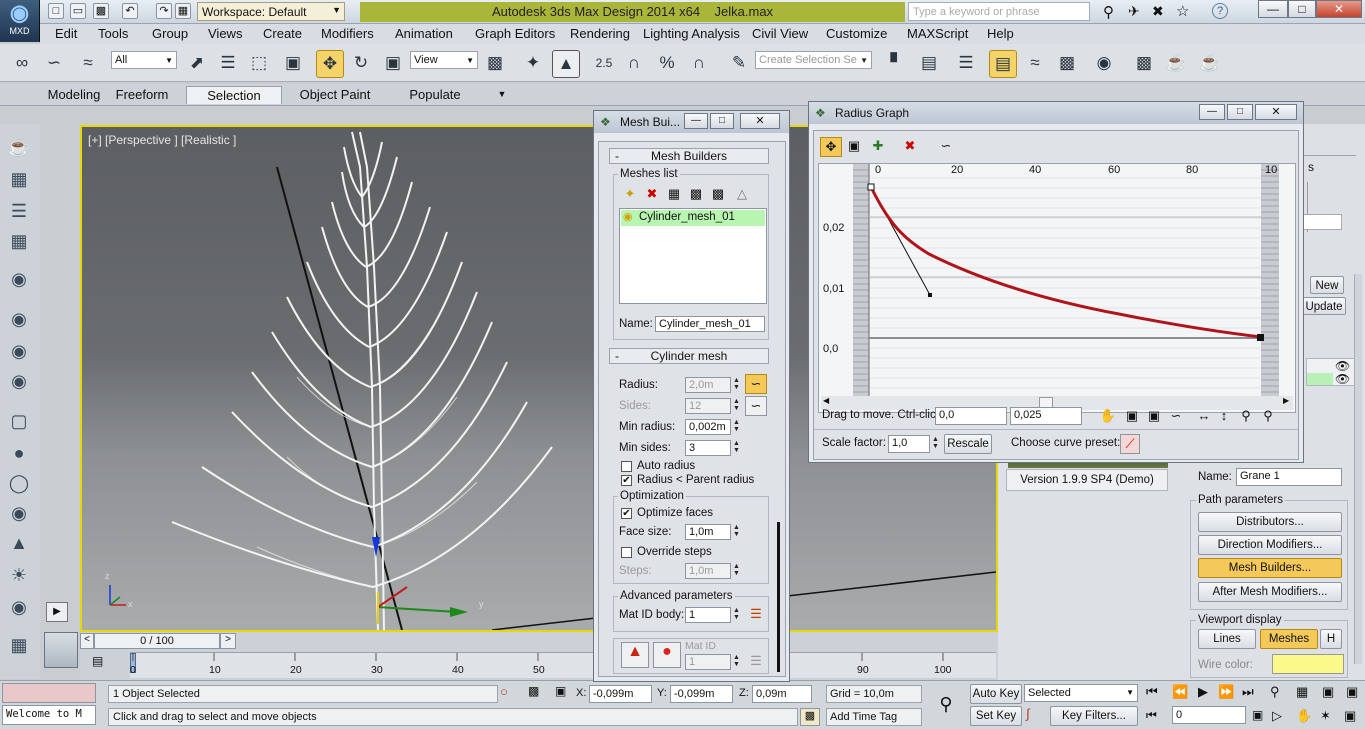  Describe the element at coordinates (699, 64) in the screenshot. I see `spinner-snap-icon: ∩` at that location.